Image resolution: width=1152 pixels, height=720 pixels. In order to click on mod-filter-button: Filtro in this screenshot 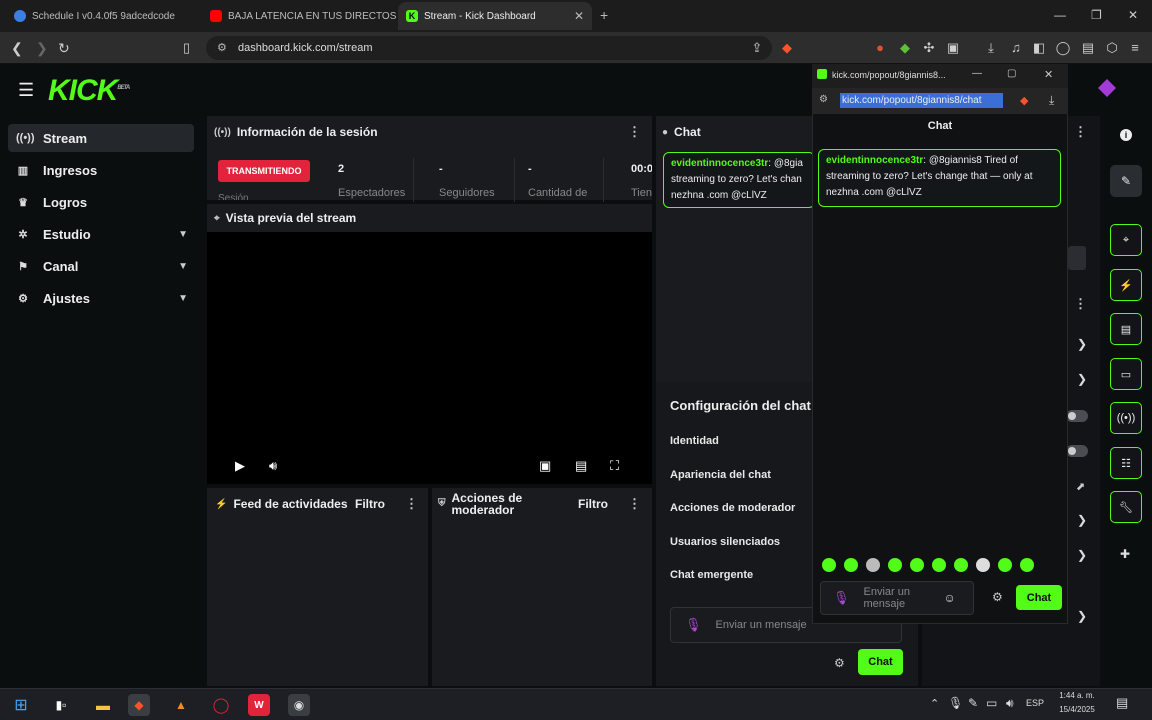, I will do `click(593, 504)`.